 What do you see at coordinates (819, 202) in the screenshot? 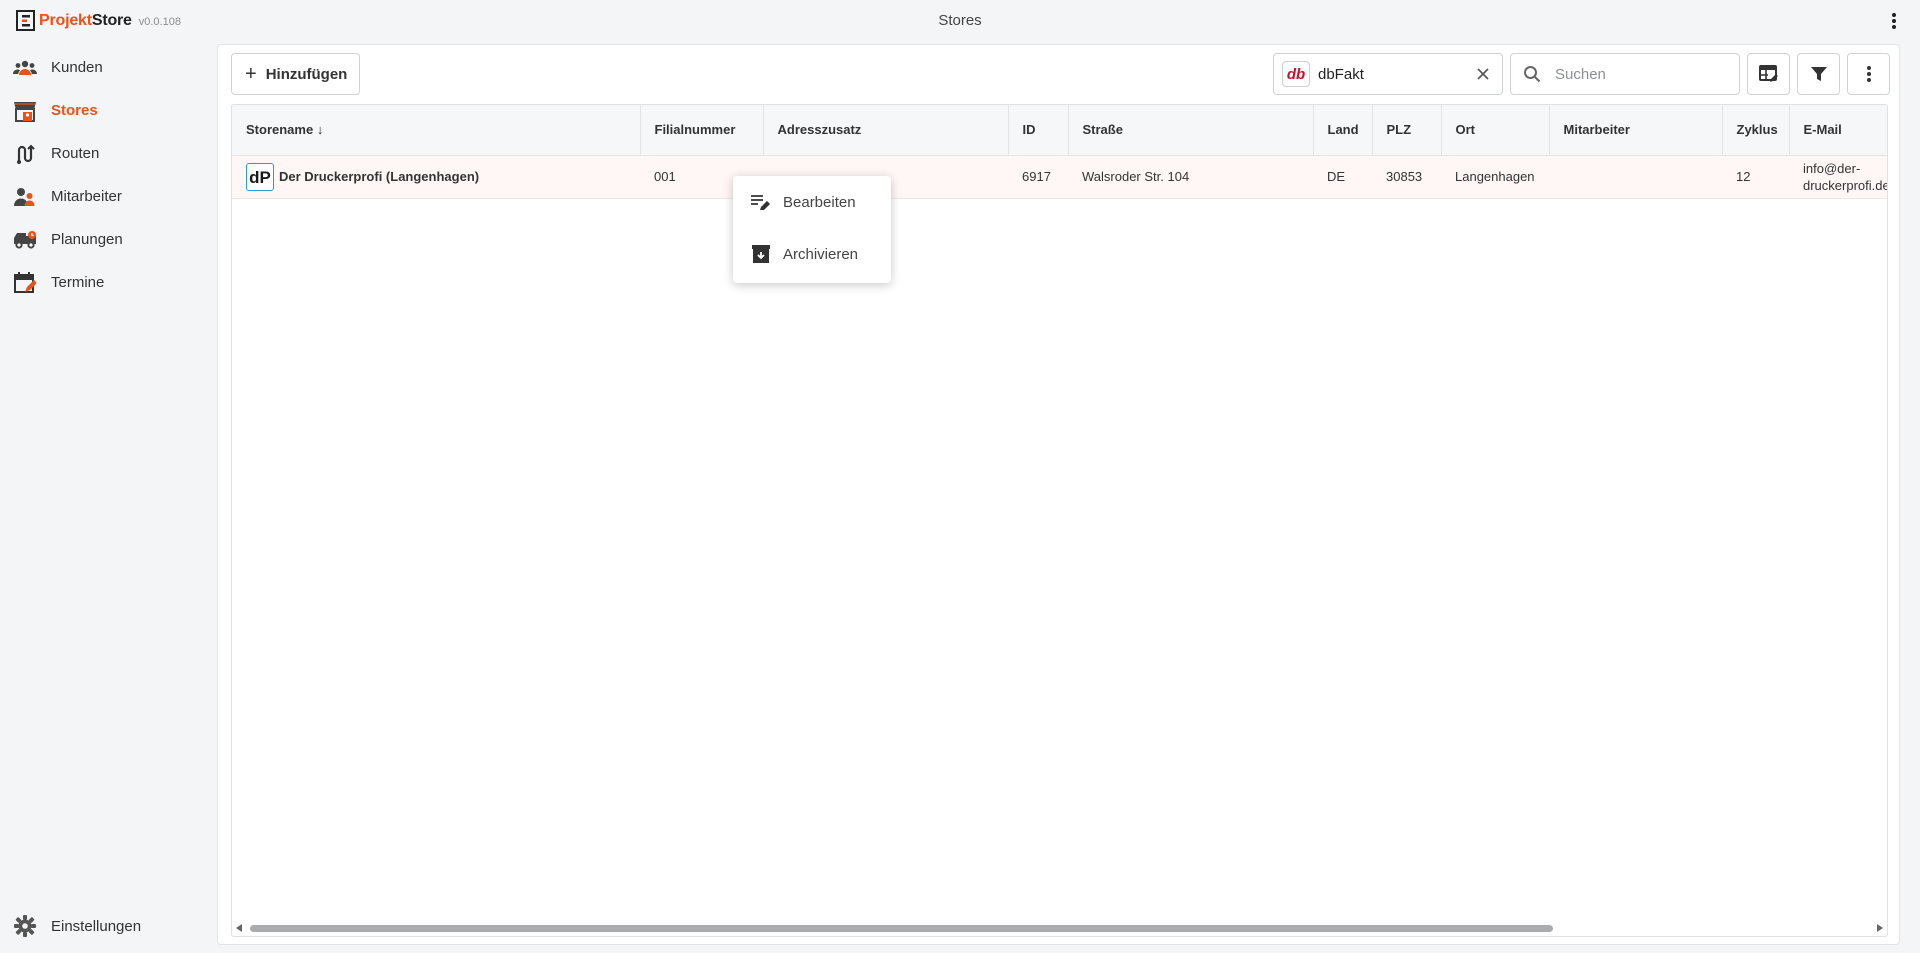
I see `menu-item-label: Bearbeiten` at bounding box center [819, 202].